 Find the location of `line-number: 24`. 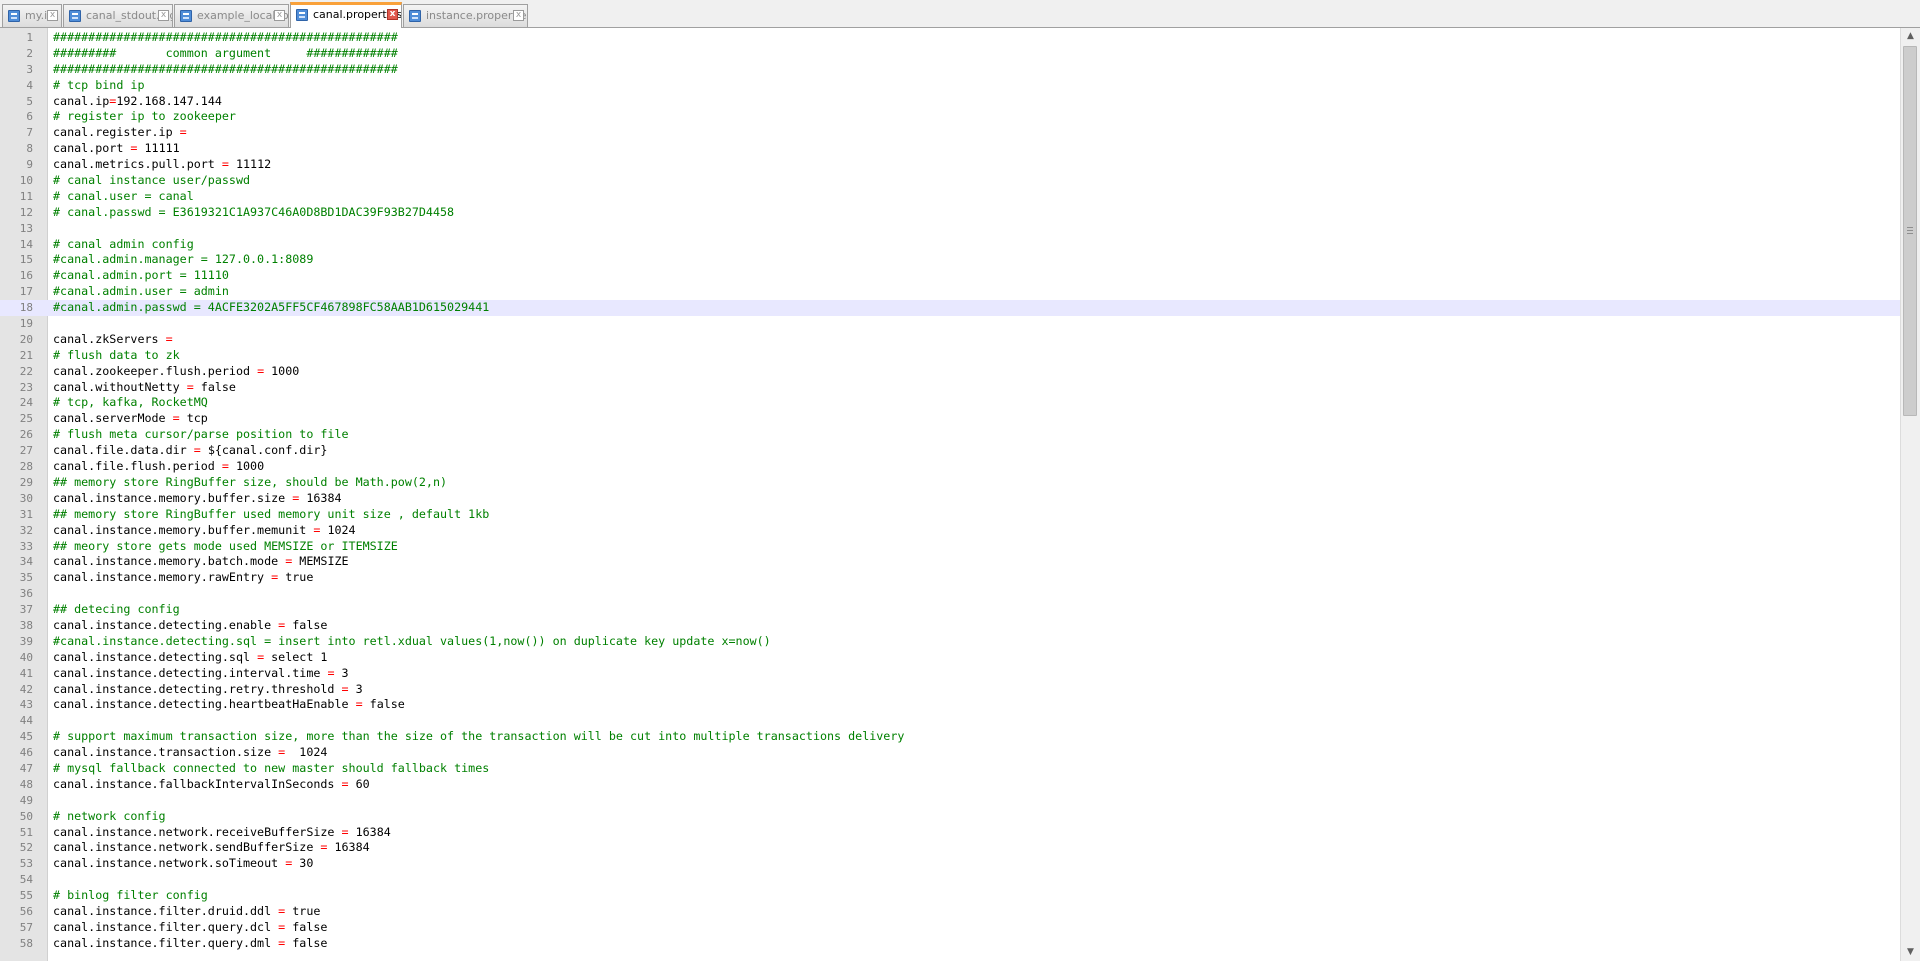

line-number: 24 is located at coordinates (26, 403).